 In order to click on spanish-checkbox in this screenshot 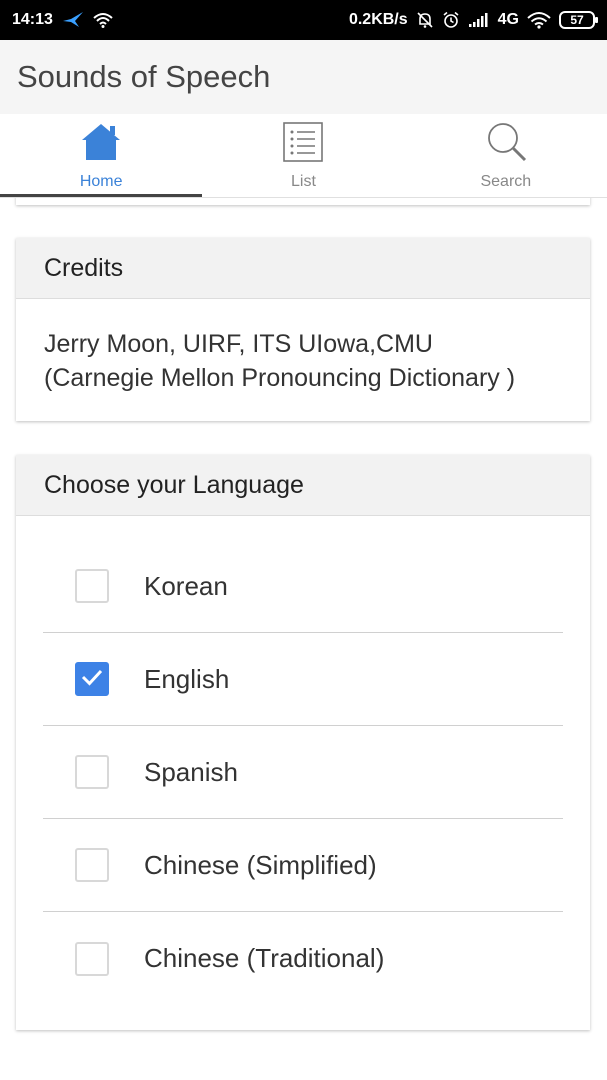, I will do `click(92, 772)`.